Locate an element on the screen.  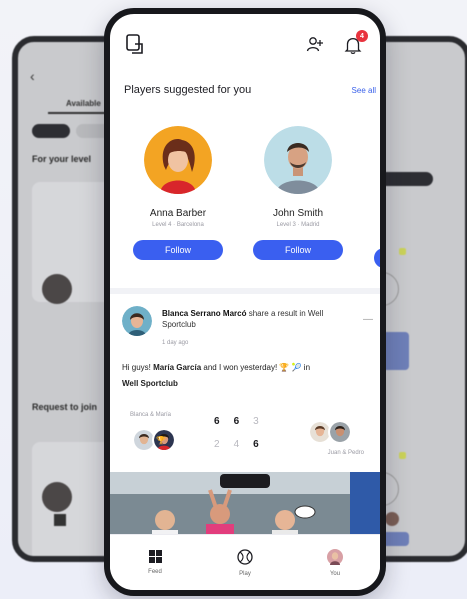
opponents-label: Juan & Pedro is located at coordinates (345, 453).